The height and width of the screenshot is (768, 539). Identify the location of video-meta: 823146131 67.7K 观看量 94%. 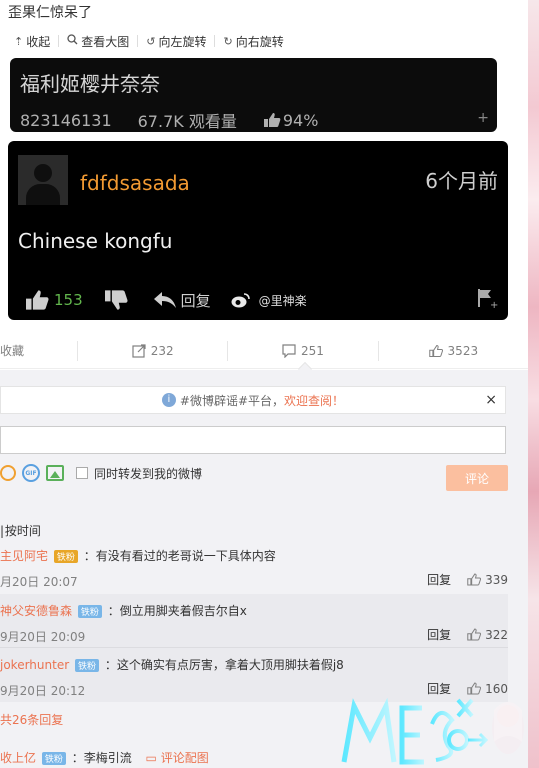
(169, 120).